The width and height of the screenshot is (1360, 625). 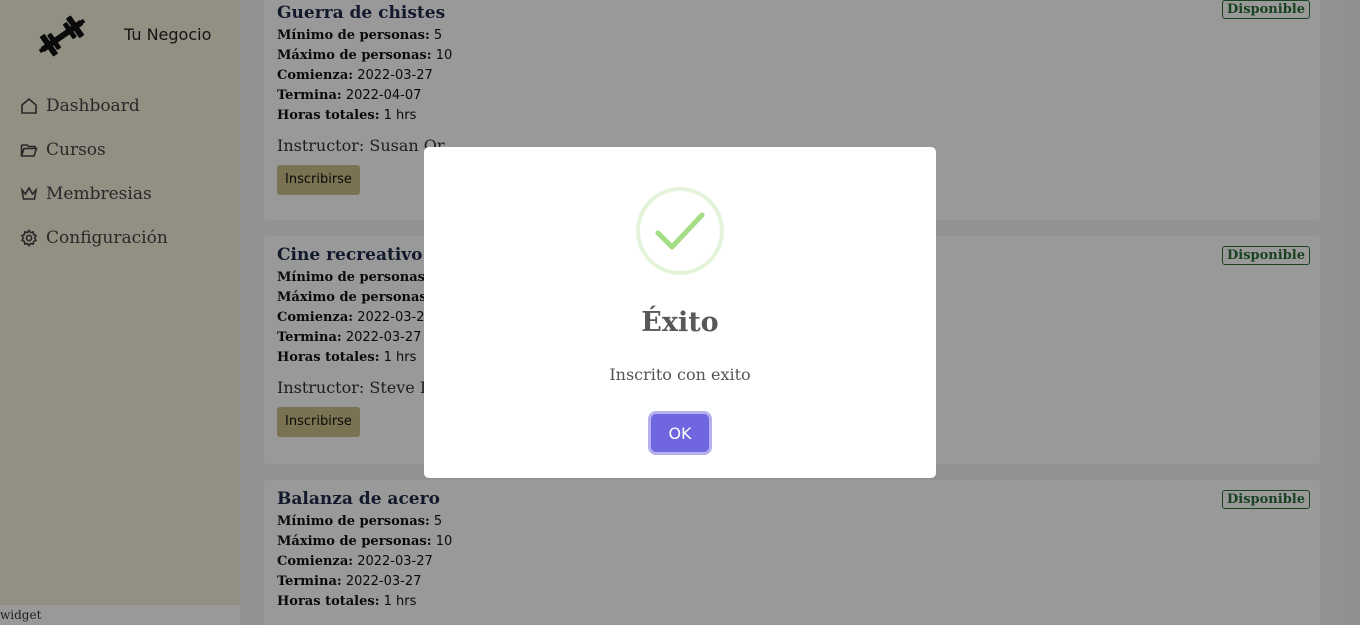 What do you see at coordinates (680, 322) in the screenshot?
I see `dialog-title: Éxito` at bounding box center [680, 322].